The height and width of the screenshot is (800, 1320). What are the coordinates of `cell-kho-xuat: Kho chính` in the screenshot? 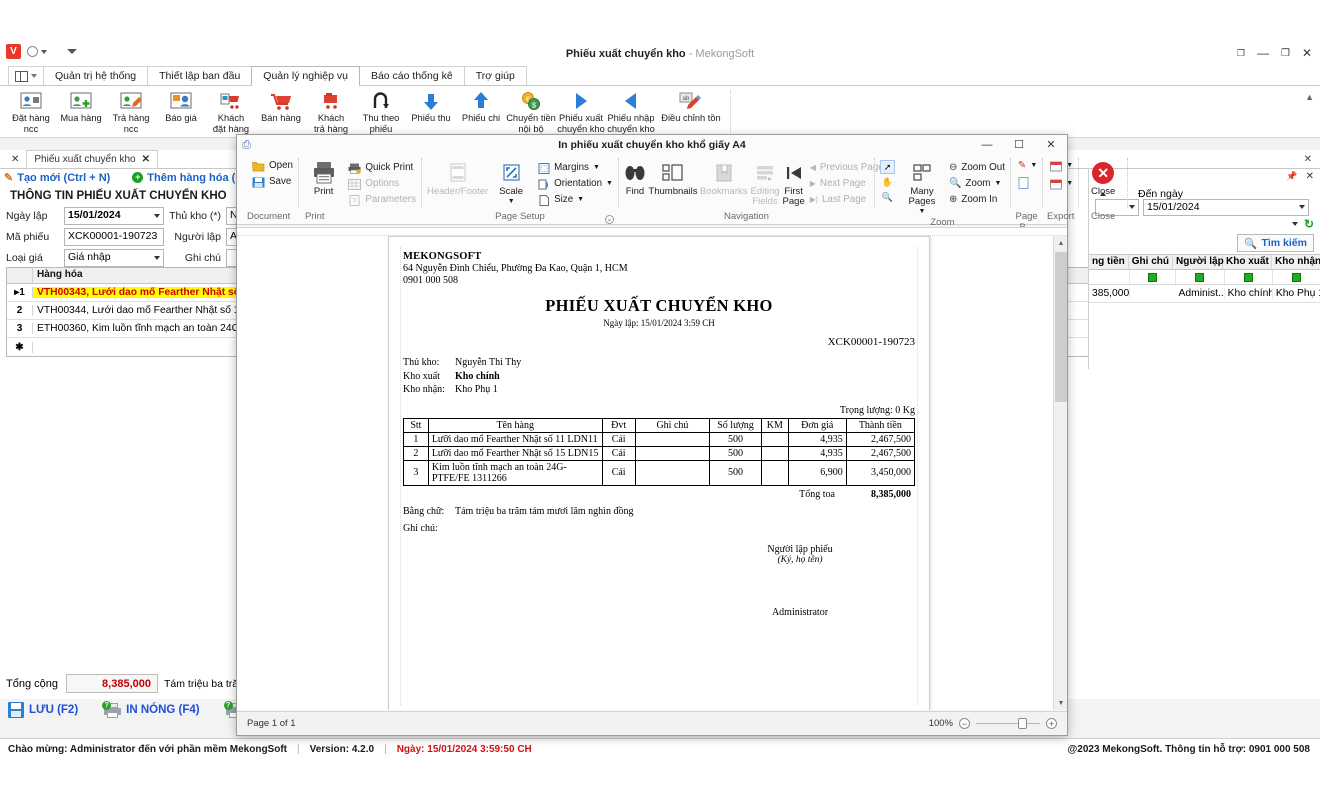 It's located at (1249, 293).